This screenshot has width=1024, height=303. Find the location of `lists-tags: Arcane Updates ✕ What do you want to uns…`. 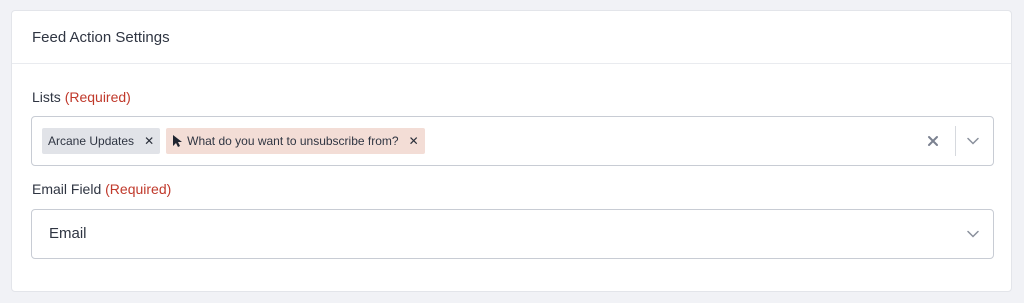

lists-tags: Arcane Updates ✕ What do you want to uns… is located at coordinates (233, 141).